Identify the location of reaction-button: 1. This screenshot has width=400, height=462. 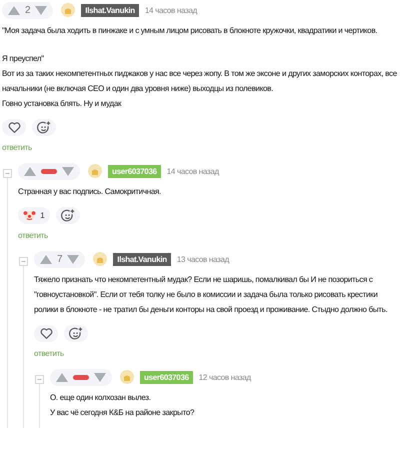
(34, 215).